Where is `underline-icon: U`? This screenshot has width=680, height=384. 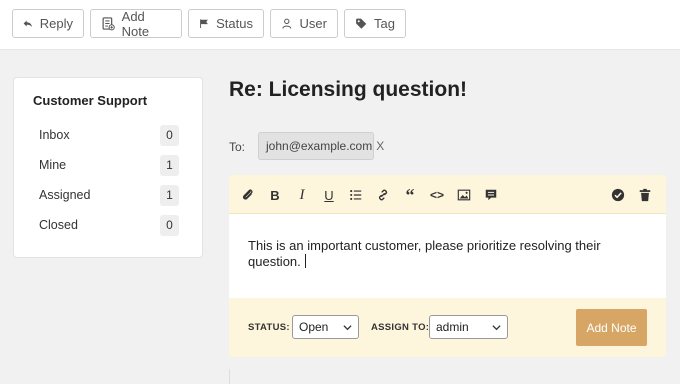
underline-icon: U is located at coordinates (329, 195).